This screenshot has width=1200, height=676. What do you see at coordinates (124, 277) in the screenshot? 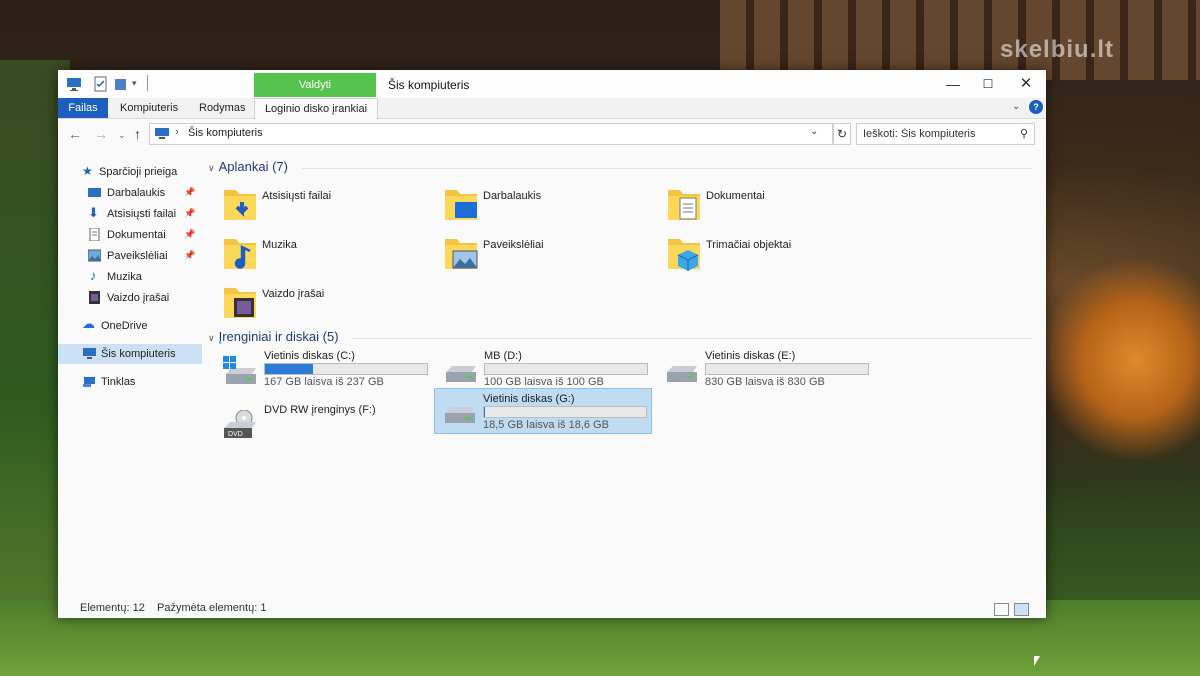
I see `sidebar-item-label: Muzika` at bounding box center [124, 277].